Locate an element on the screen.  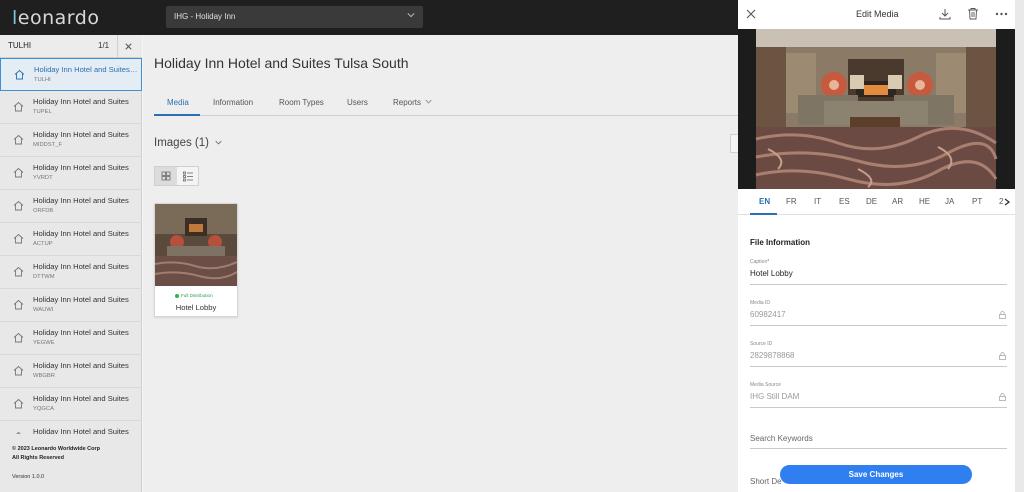
sidebar-item-code: TULHI is located at coordinates (42, 80).